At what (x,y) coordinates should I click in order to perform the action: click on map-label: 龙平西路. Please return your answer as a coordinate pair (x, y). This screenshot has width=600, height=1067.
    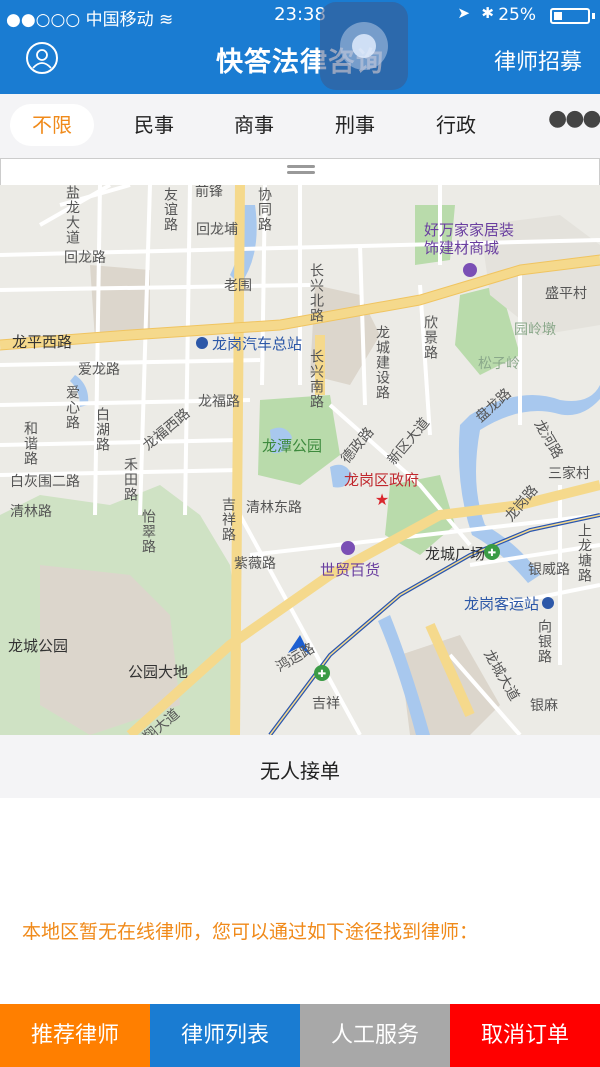
    Looking at the image, I should click on (42, 342).